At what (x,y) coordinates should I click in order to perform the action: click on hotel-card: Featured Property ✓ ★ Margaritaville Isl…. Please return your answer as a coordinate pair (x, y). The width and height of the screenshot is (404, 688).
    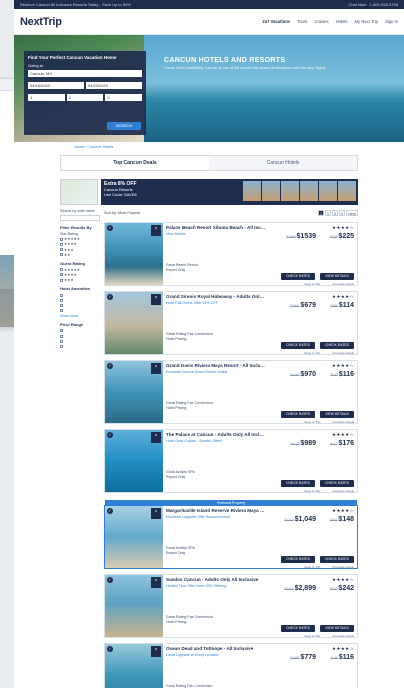
    Looking at the image, I should click on (231, 534).